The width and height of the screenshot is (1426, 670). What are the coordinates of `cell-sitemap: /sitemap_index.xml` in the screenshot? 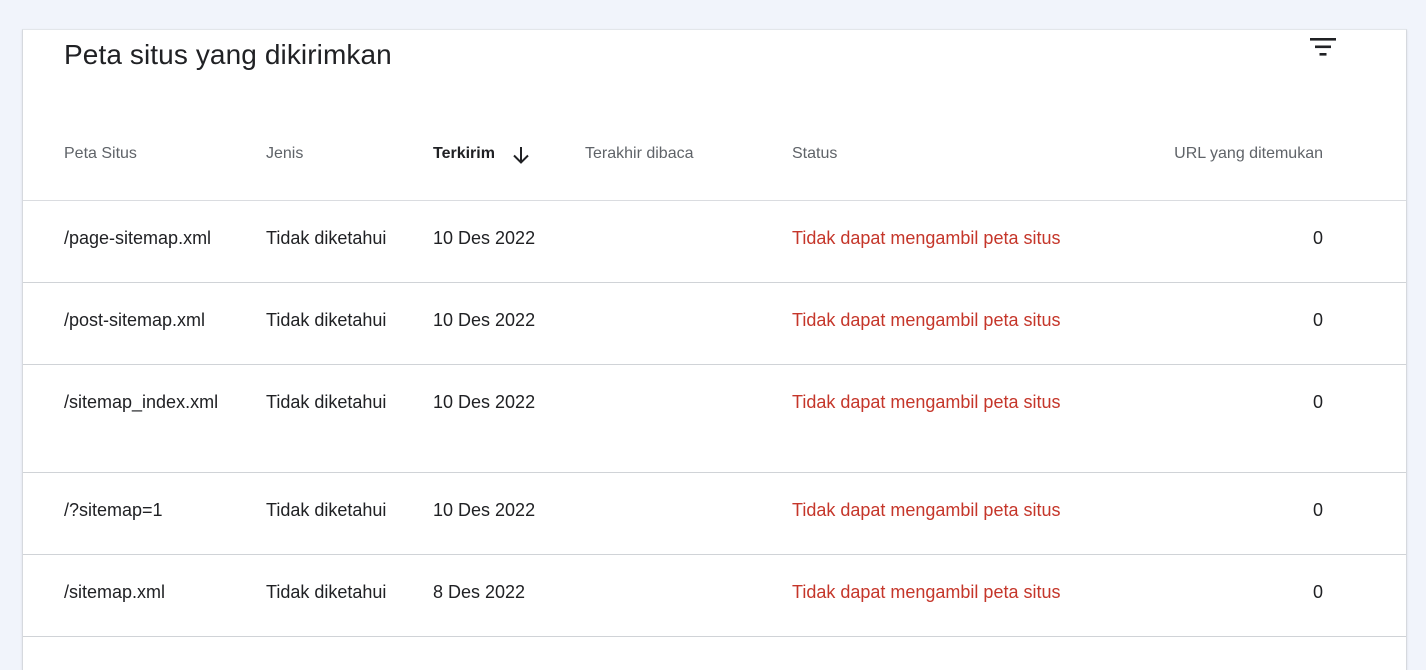 It's located at (141, 402).